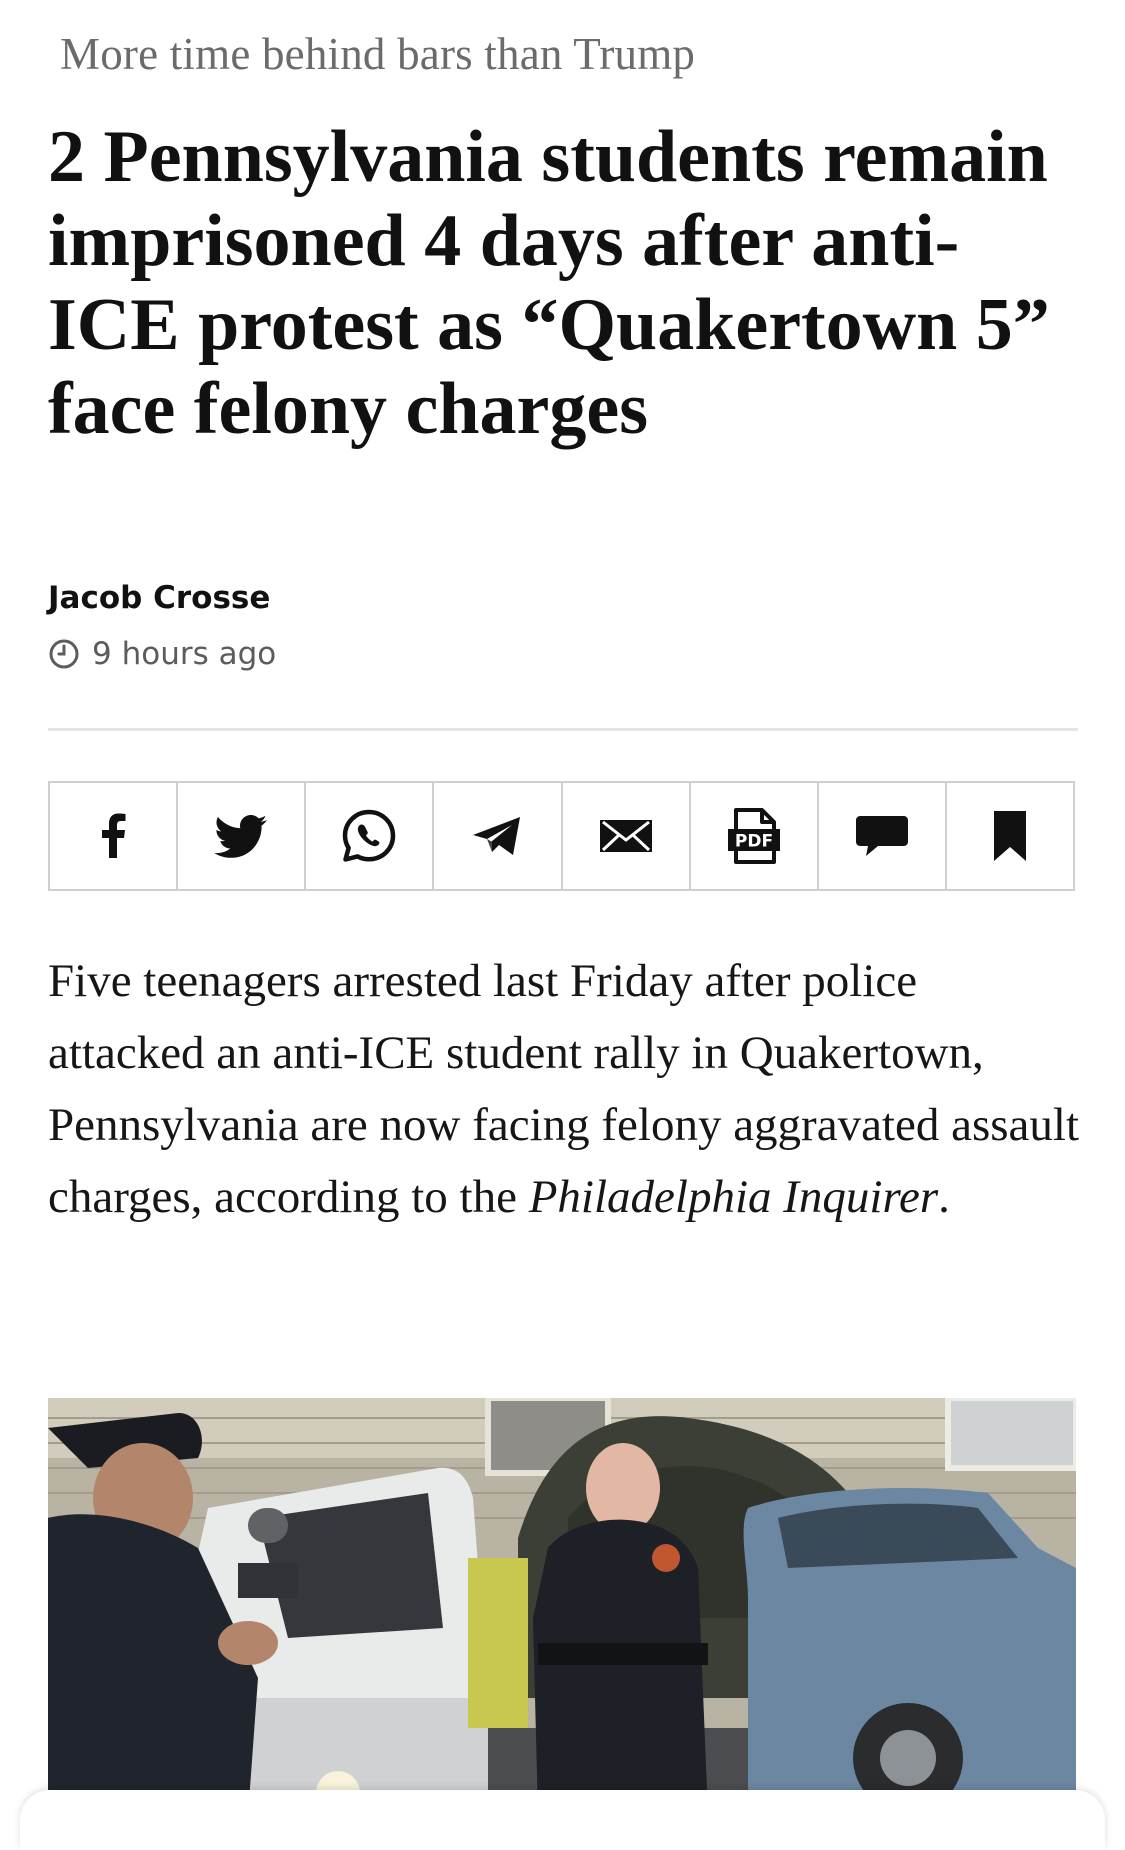 Image resolution: width=1125 pixels, height=1850 pixels. What do you see at coordinates (563, 729) in the screenshot?
I see `divider` at bounding box center [563, 729].